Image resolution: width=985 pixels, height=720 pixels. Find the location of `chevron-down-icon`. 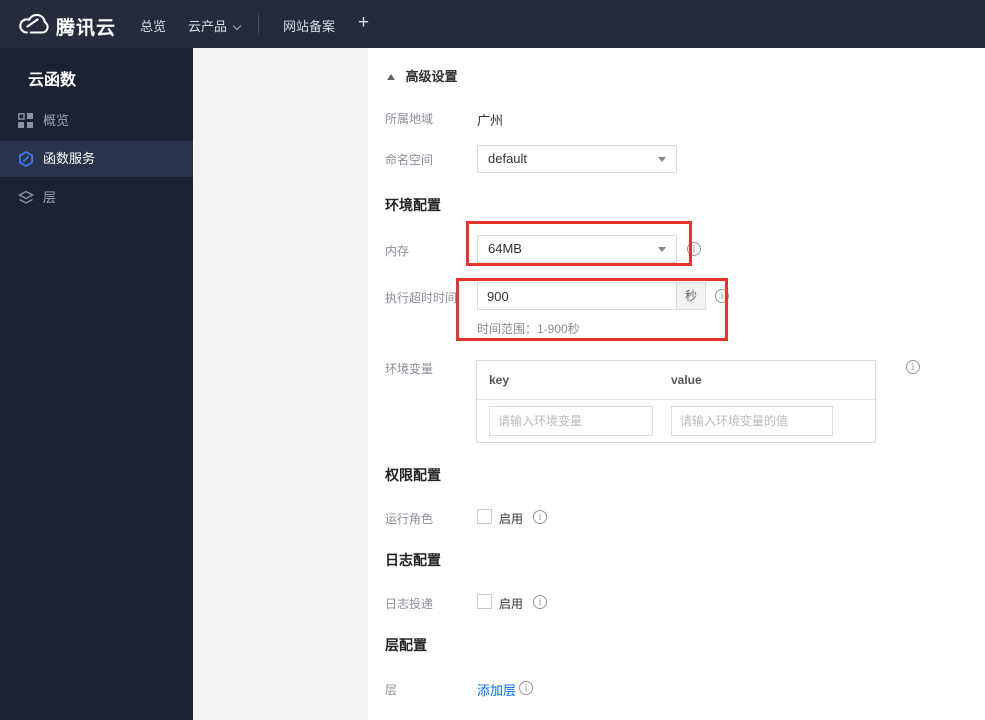

chevron-down-icon is located at coordinates (237, 26).